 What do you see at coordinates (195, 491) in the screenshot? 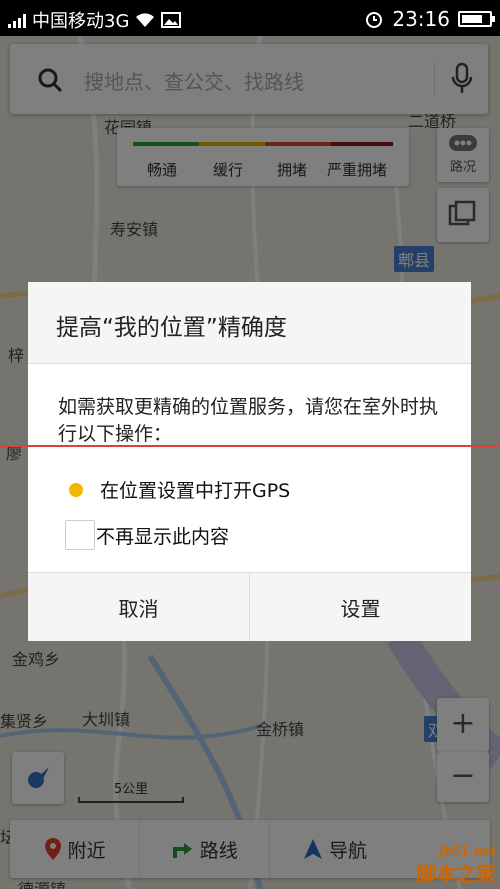
I see `gps-option-text: 在位置设置中打开GPS` at bounding box center [195, 491].